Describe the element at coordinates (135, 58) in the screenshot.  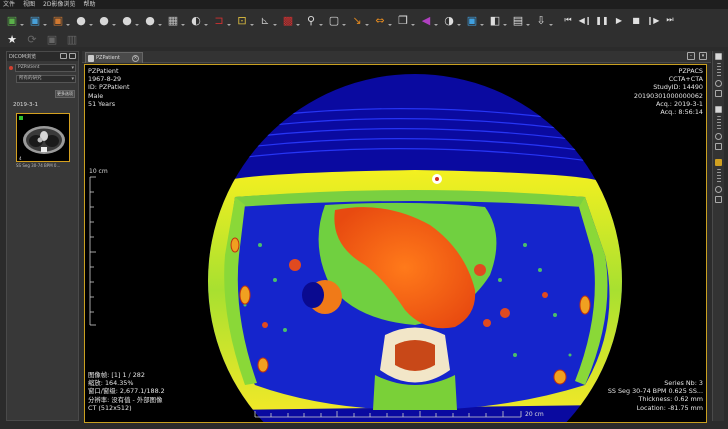
I see `close-tab-icon: ×` at that location.